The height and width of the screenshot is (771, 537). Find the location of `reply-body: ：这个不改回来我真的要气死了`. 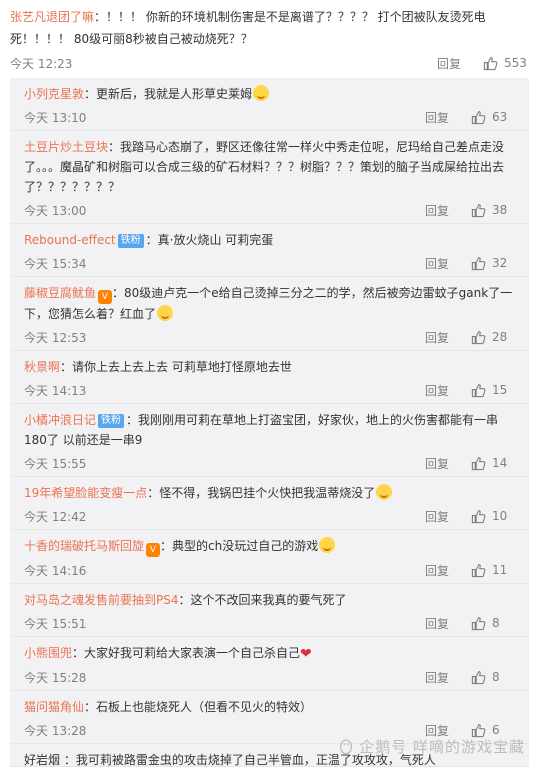

reply-body: ：这个不改回来我真的要气死了 is located at coordinates (262, 600).